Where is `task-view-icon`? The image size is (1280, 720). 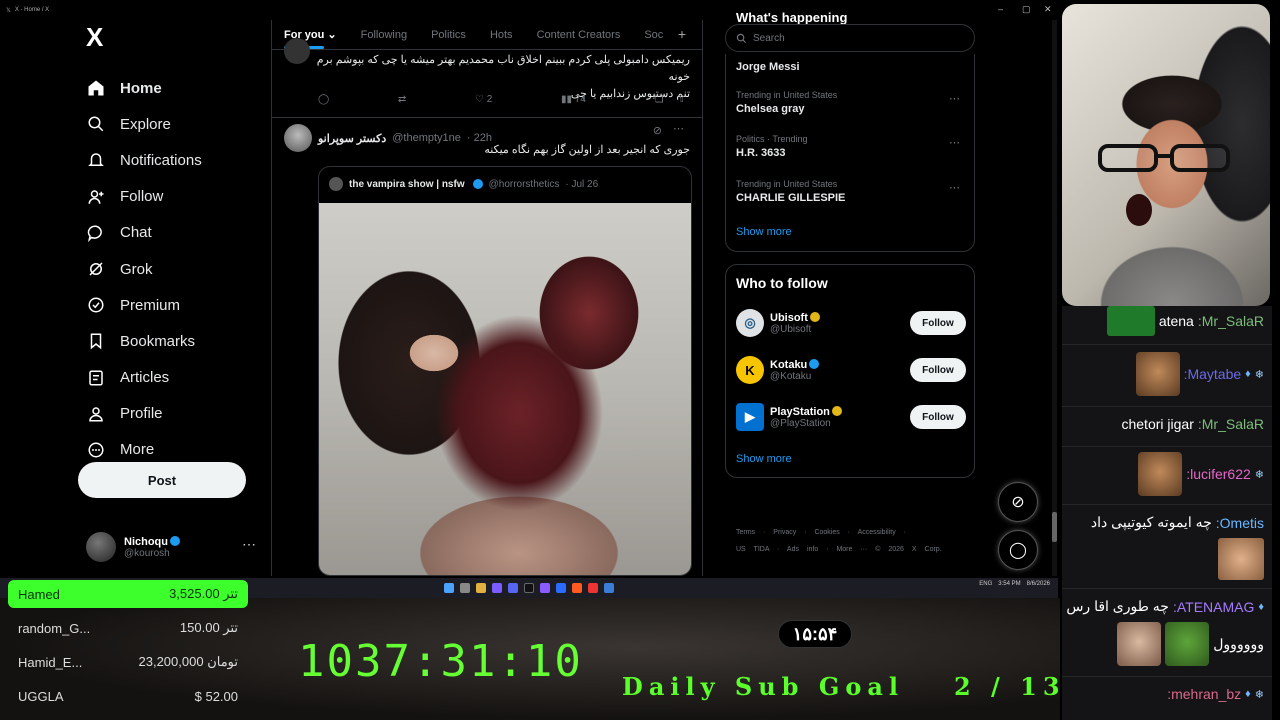
task-view-icon is located at coordinates (465, 588).